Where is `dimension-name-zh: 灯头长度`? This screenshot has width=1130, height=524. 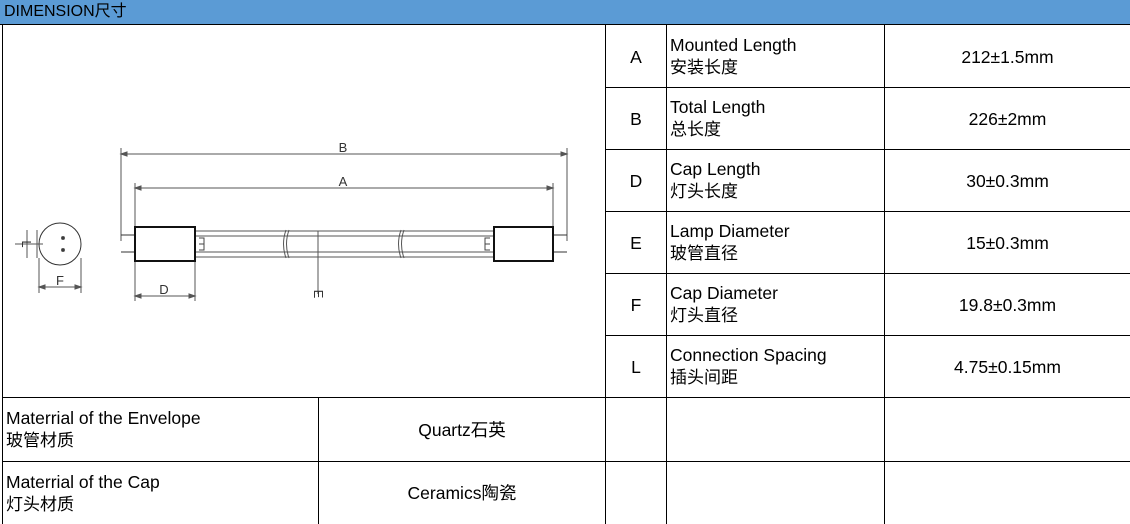 dimension-name-zh: 灯头长度 is located at coordinates (704, 191).